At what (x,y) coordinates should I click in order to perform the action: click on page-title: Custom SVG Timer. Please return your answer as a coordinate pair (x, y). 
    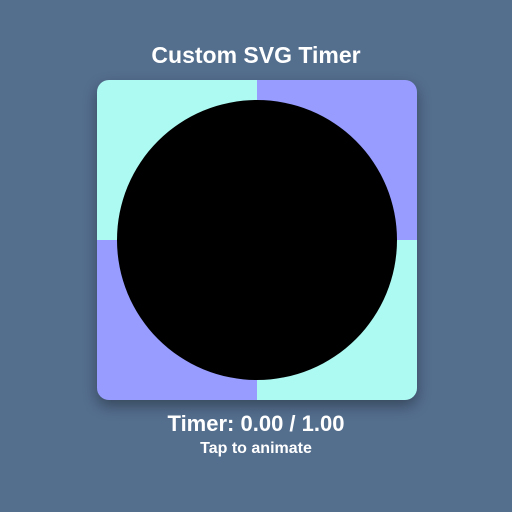
    Looking at the image, I should click on (256, 55).